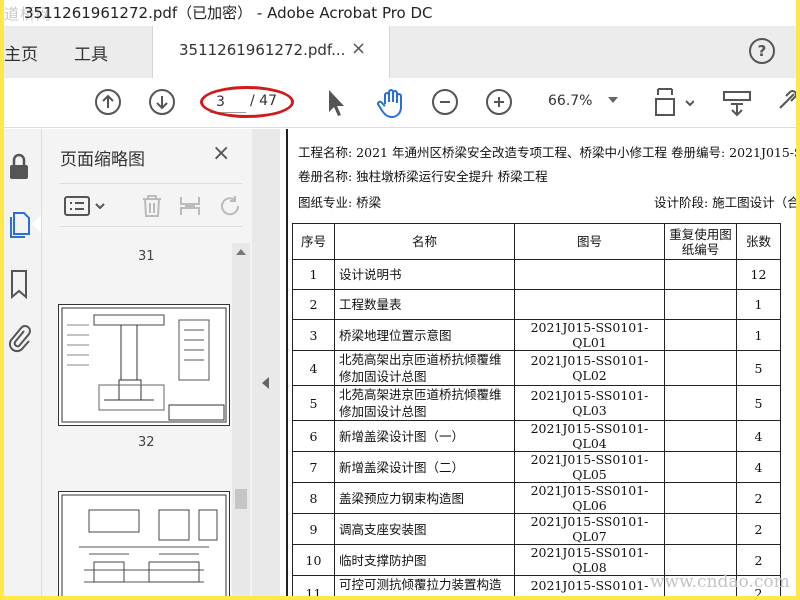  Describe the element at coordinates (613, 100) in the screenshot. I see `chevron-down-icon` at that location.